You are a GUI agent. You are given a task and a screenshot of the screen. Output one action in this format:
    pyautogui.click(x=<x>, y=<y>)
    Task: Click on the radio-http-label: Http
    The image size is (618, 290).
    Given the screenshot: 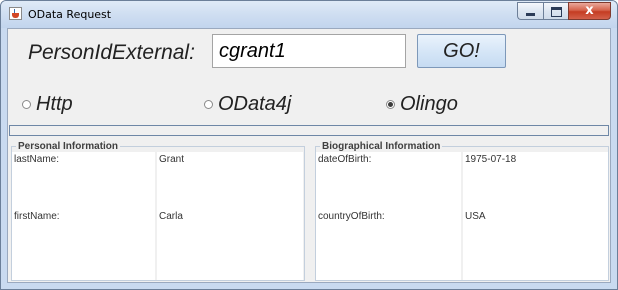 What is the action you would take?
    pyautogui.click(x=54, y=104)
    